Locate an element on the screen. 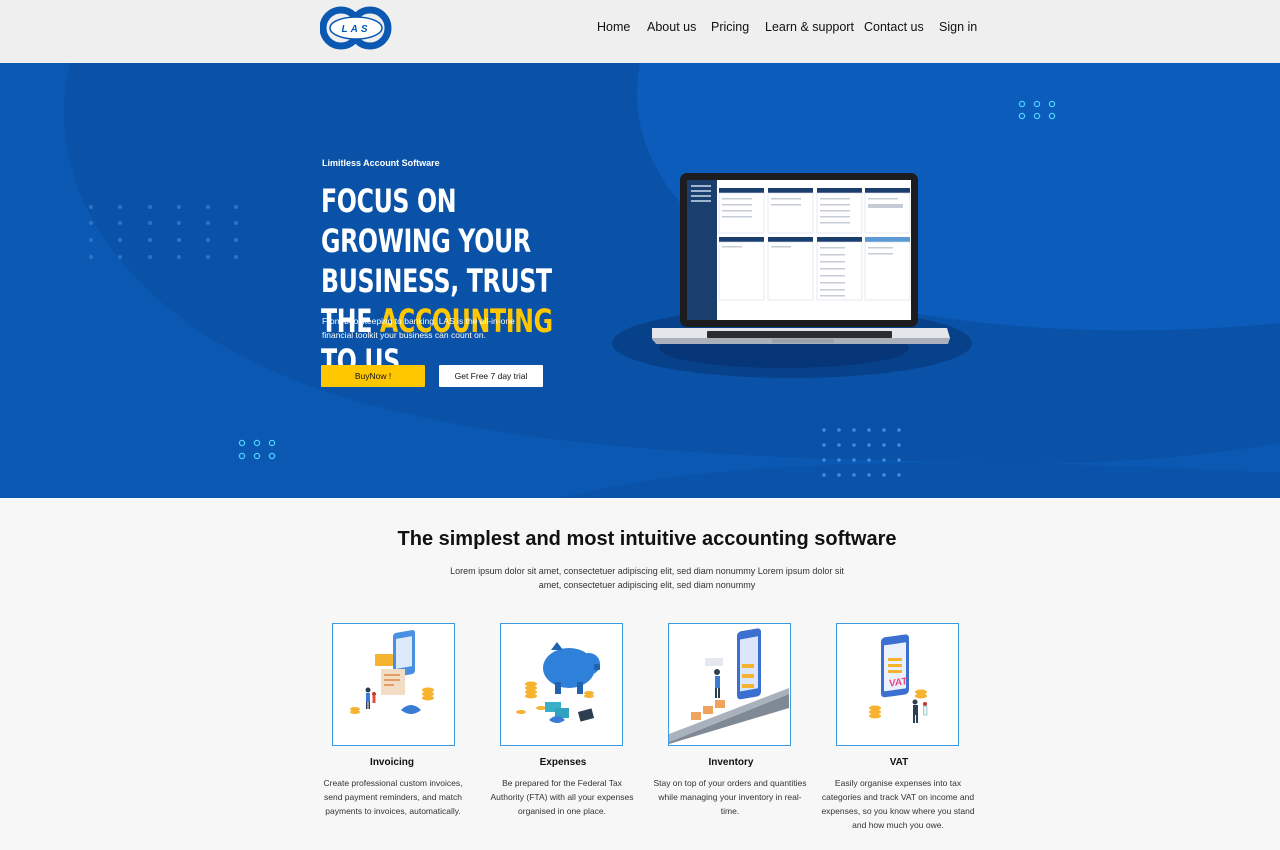  vat-phone-illustration: VAT is located at coordinates (898, 678).